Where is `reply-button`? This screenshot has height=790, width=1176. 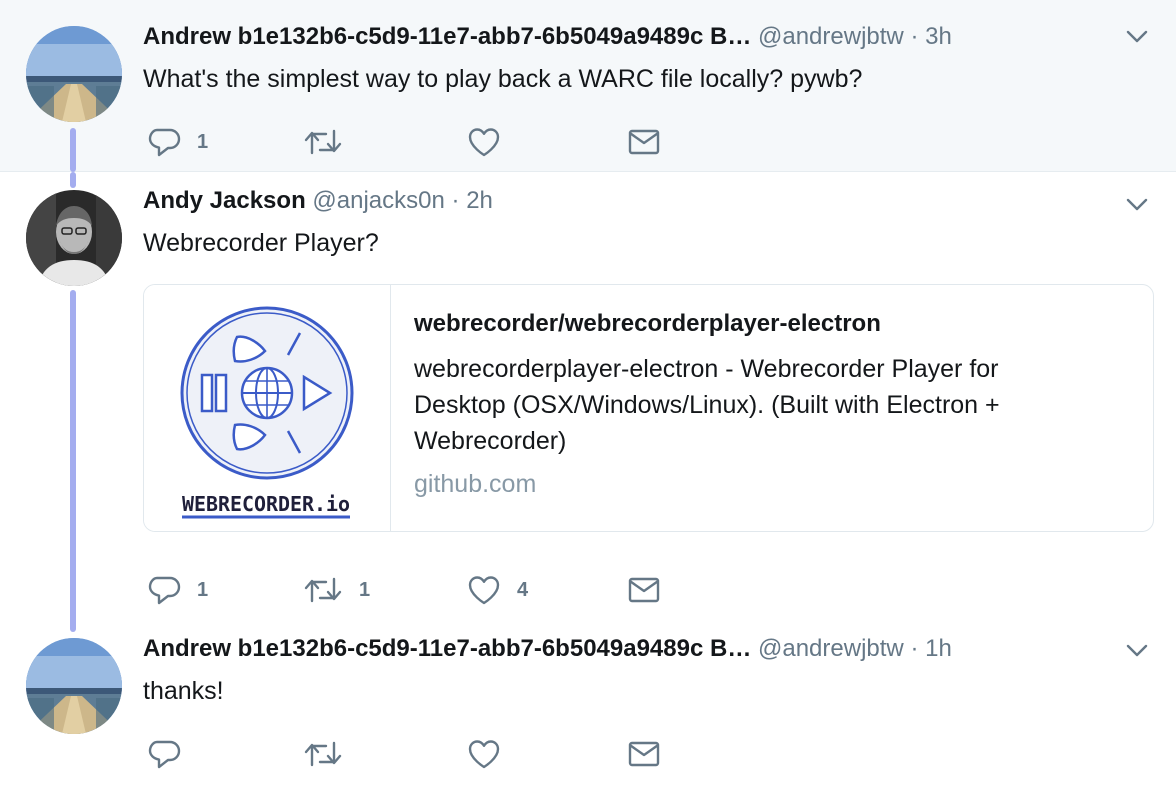 reply-button is located at coordinates (172, 754).